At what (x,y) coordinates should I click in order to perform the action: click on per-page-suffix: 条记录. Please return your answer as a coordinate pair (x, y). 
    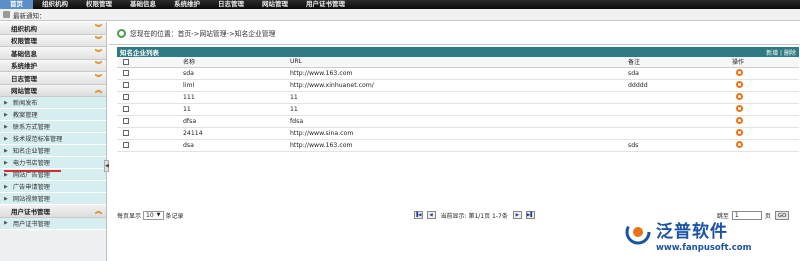
    Looking at the image, I should click on (174, 216).